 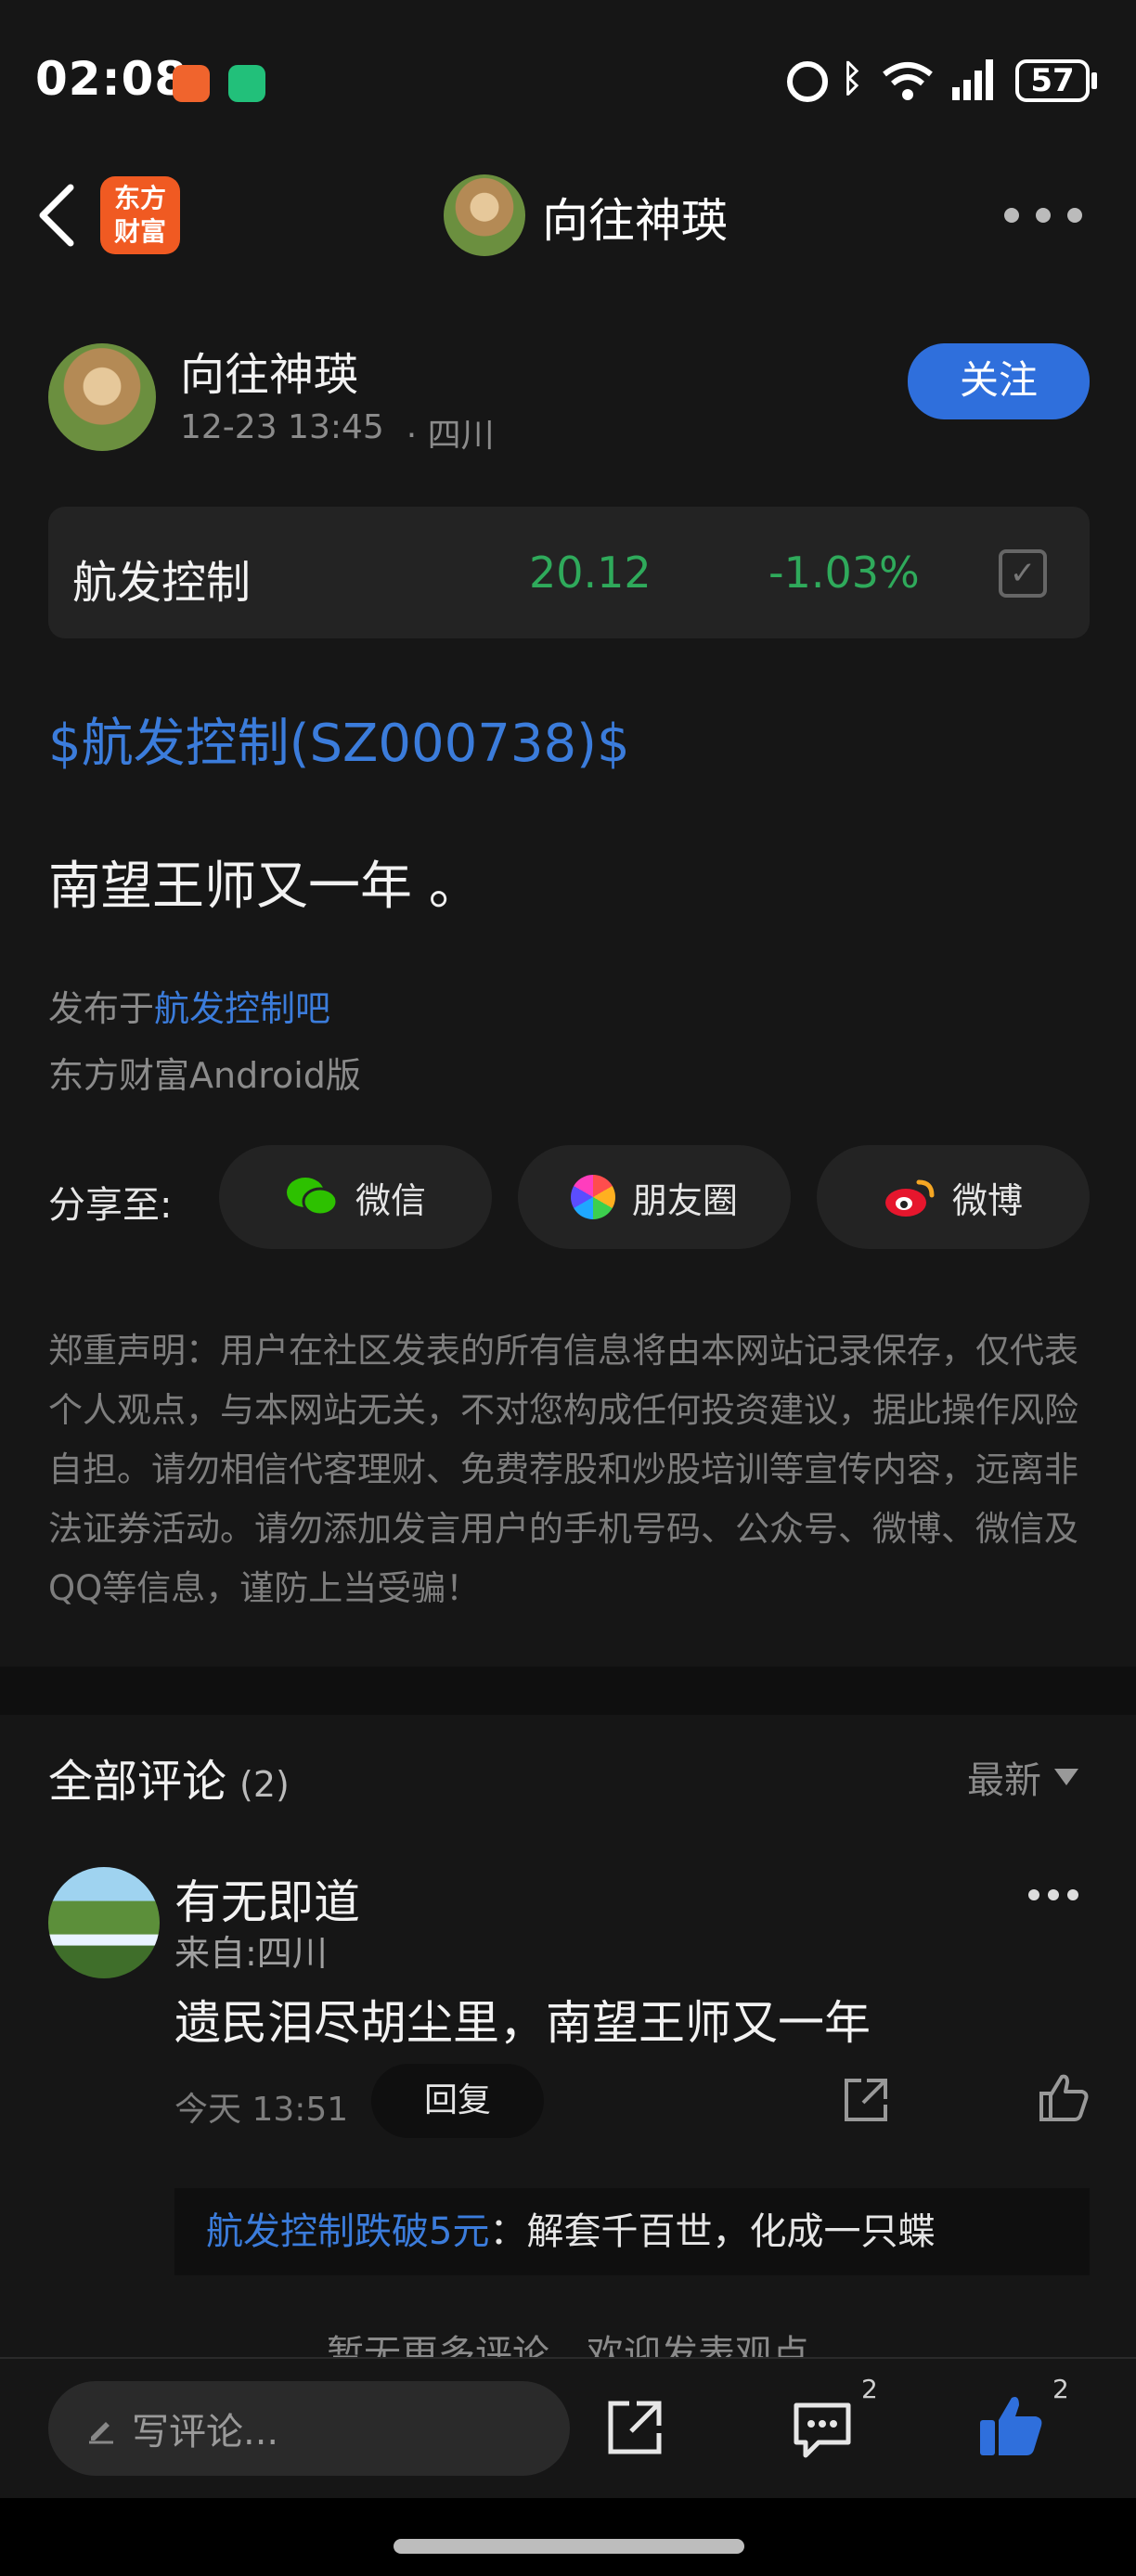 I want to click on stock-cashtag-link: $航发控制(SZ000738)$, so click(x=339, y=739).